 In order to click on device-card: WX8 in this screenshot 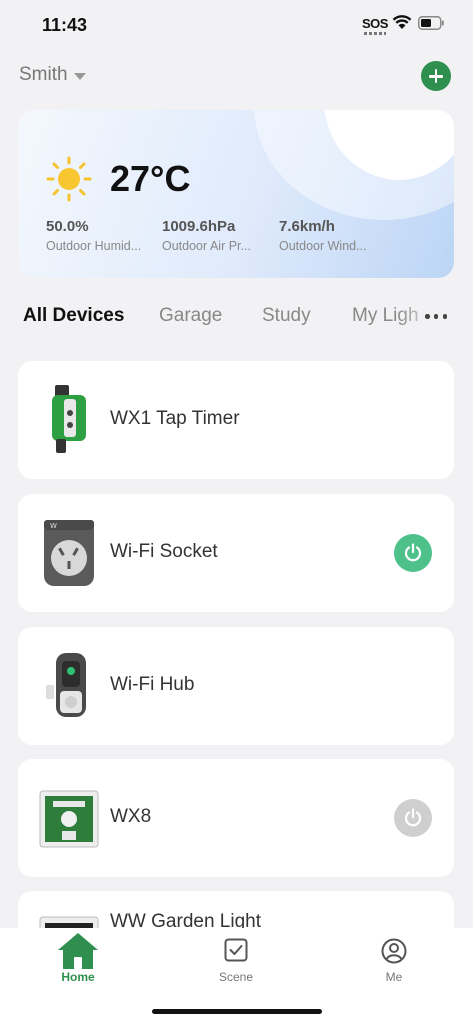, I will do `click(236, 818)`.